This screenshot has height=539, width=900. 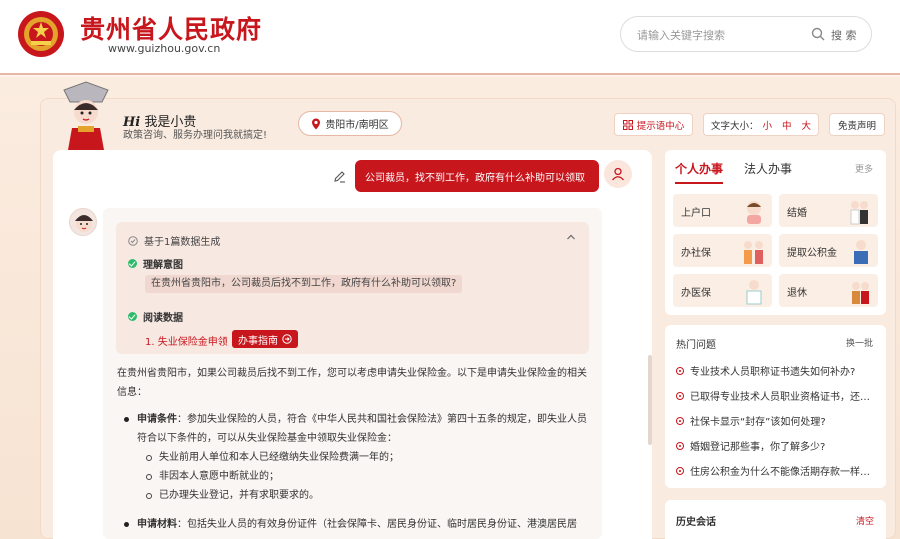 What do you see at coordinates (155, 316) in the screenshot?
I see `read-data-label: 阅读数据` at bounding box center [155, 316].